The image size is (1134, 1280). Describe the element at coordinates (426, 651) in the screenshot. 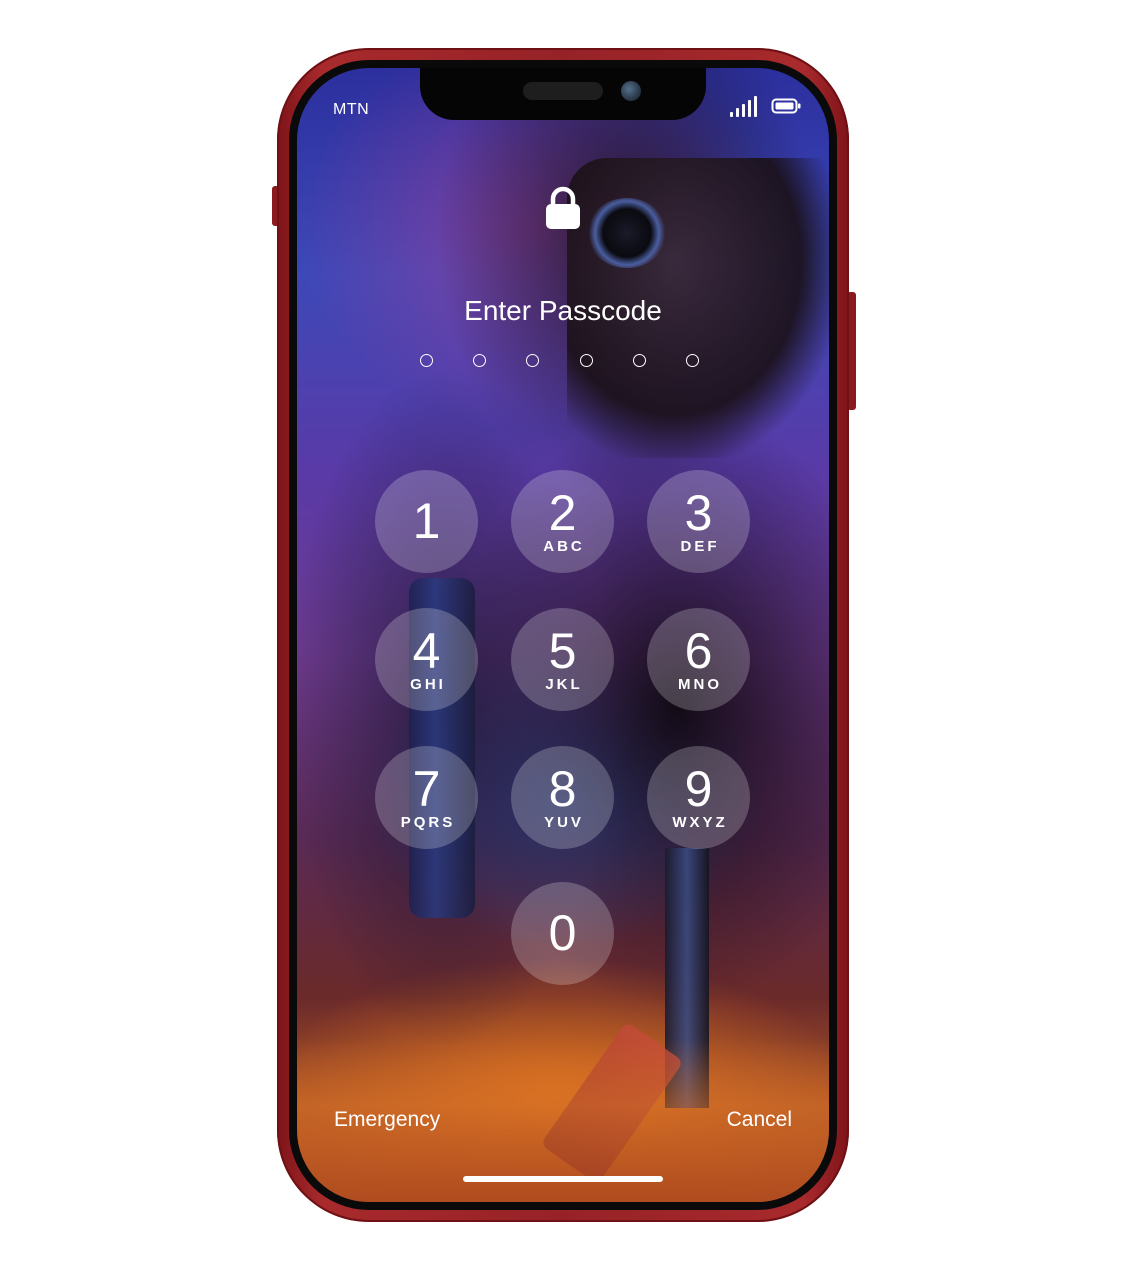

I see `key-digit: 4` at that location.